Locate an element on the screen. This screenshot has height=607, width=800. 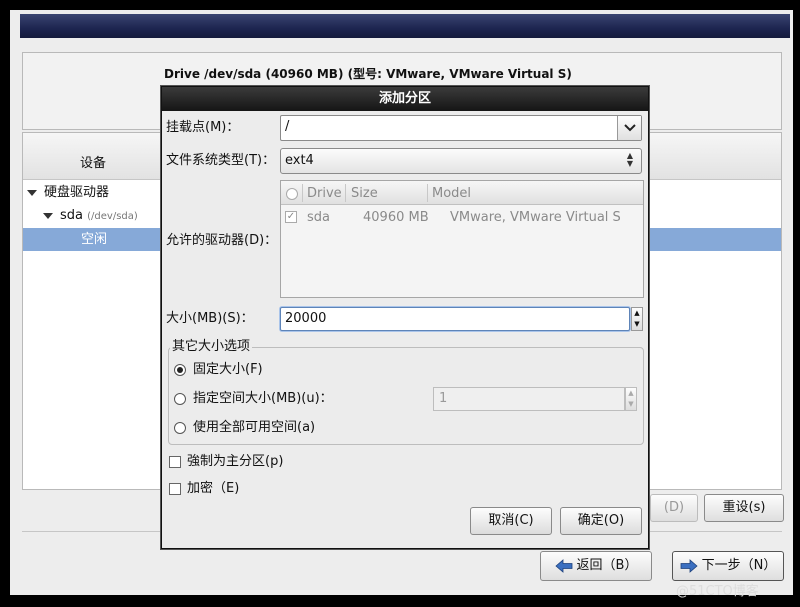
mount-point-dropdown-button is located at coordinates (629, 128).